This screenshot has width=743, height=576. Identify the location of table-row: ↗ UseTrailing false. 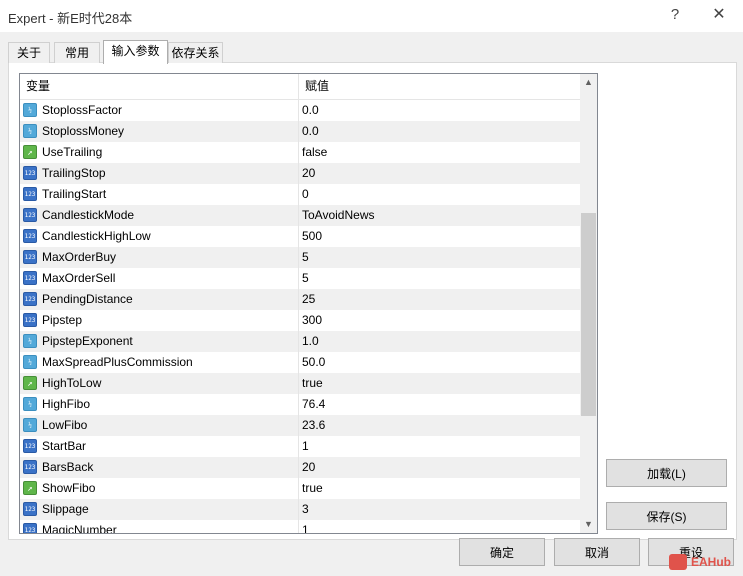
(300, 152).